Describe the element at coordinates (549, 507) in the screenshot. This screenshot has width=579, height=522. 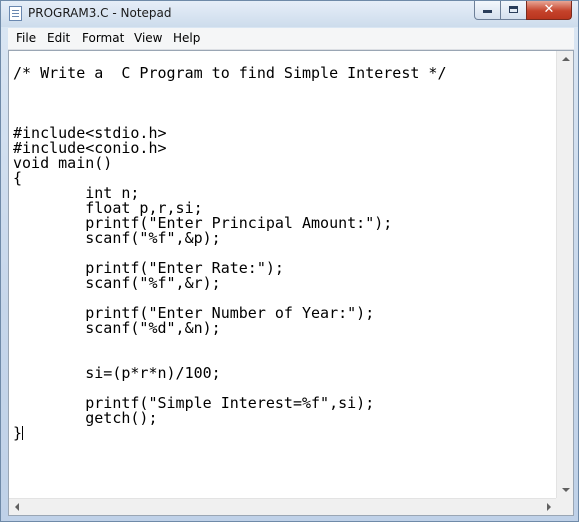
I see `scroll-right-icon` at that location.